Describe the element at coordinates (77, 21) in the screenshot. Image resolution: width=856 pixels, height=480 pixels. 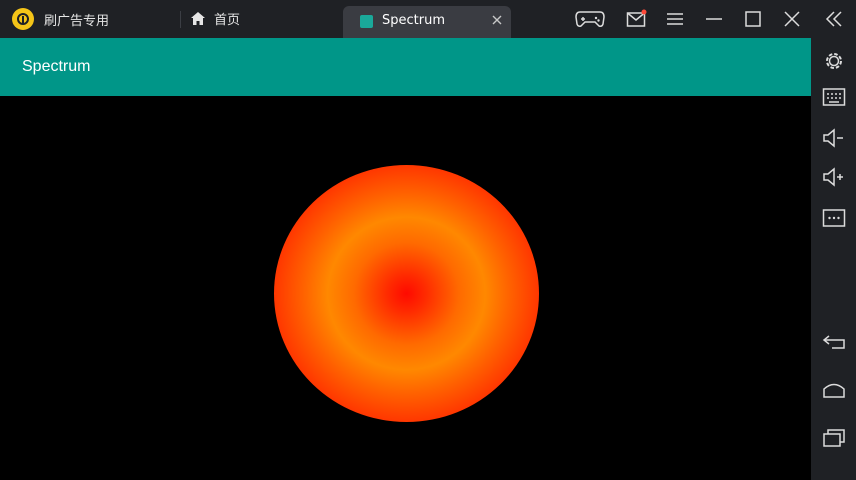
I see `brand-label: 刷广告专用` at that location.